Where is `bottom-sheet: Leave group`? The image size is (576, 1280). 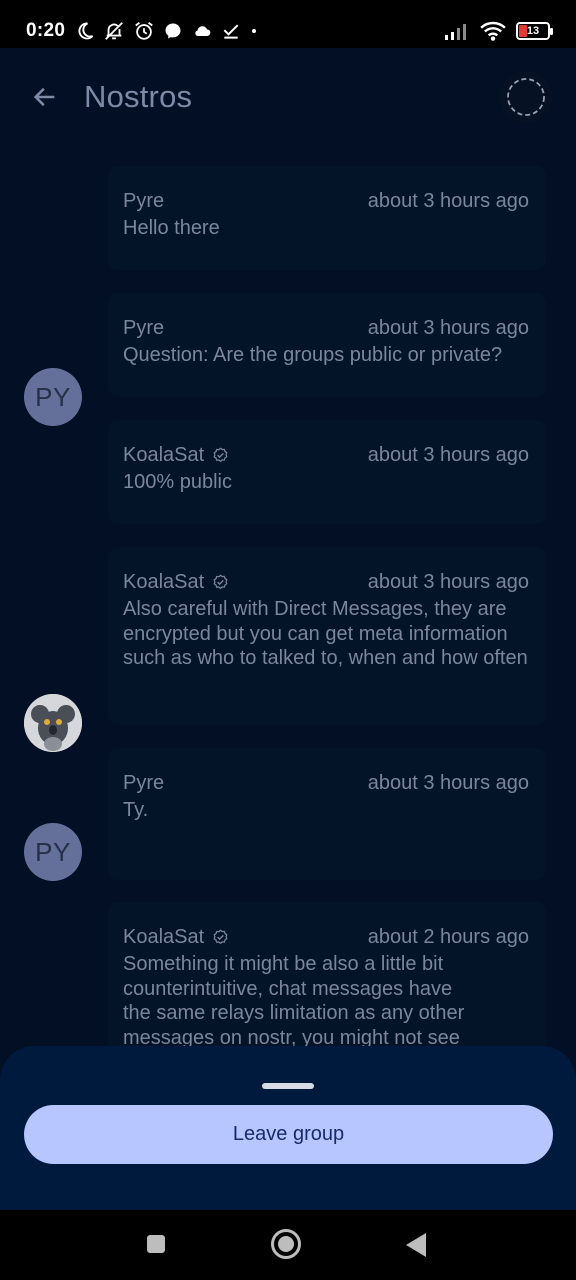 bottom-sheet: Leave group is located at coordinates (288, 1128).